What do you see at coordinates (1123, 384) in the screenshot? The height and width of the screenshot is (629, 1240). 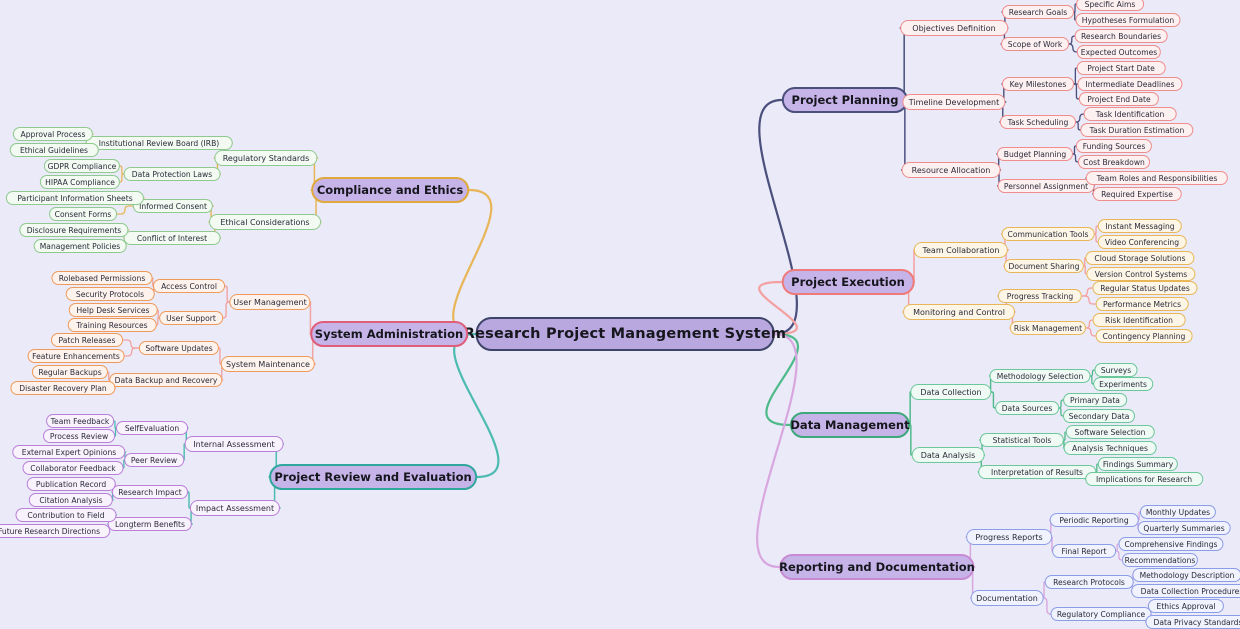 I see `node-experiments: Experiments` at bounding box center [1123, 384].